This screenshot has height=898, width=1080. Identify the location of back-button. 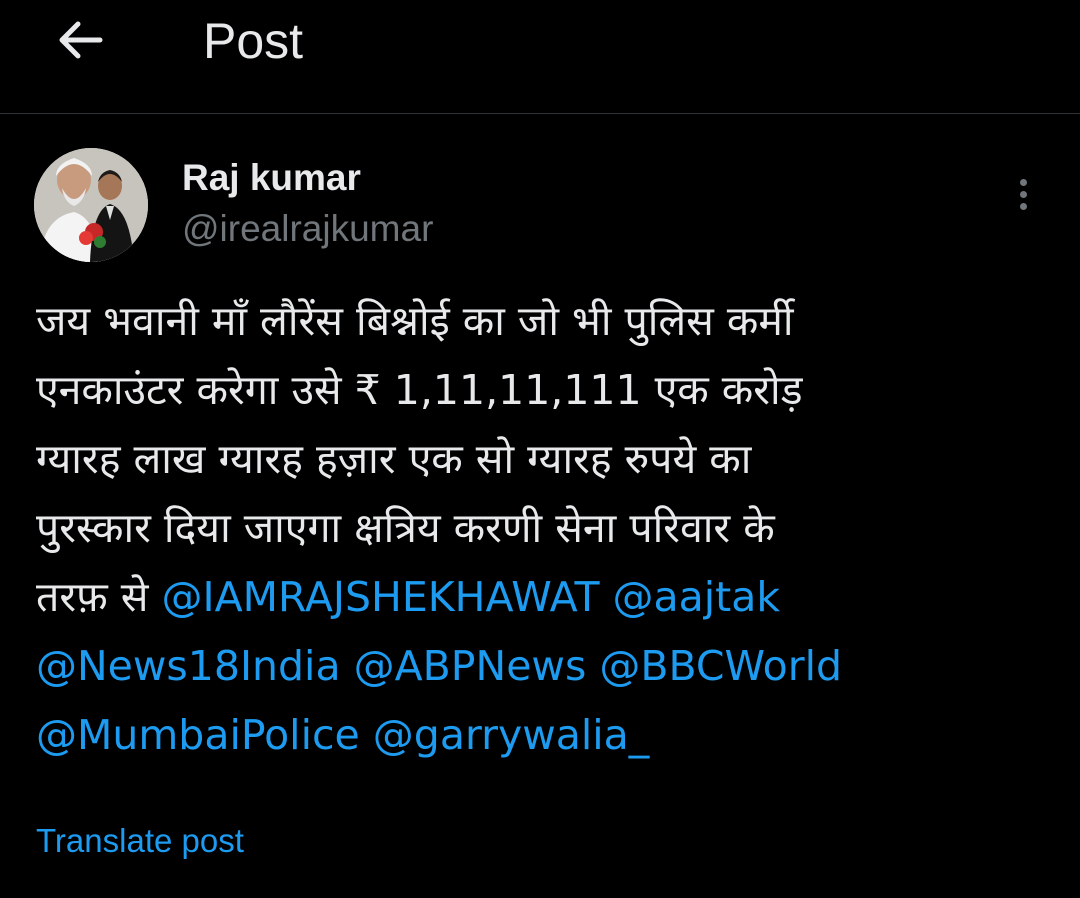
(80, 40).